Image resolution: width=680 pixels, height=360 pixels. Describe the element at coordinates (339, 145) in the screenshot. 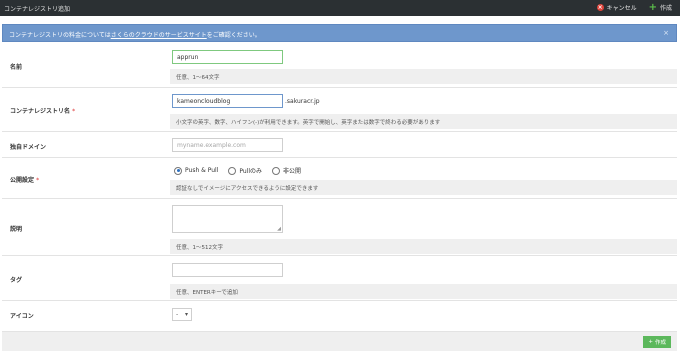

I see `custom-domain-row: 独自ドメイン myname.example.com` at that location.